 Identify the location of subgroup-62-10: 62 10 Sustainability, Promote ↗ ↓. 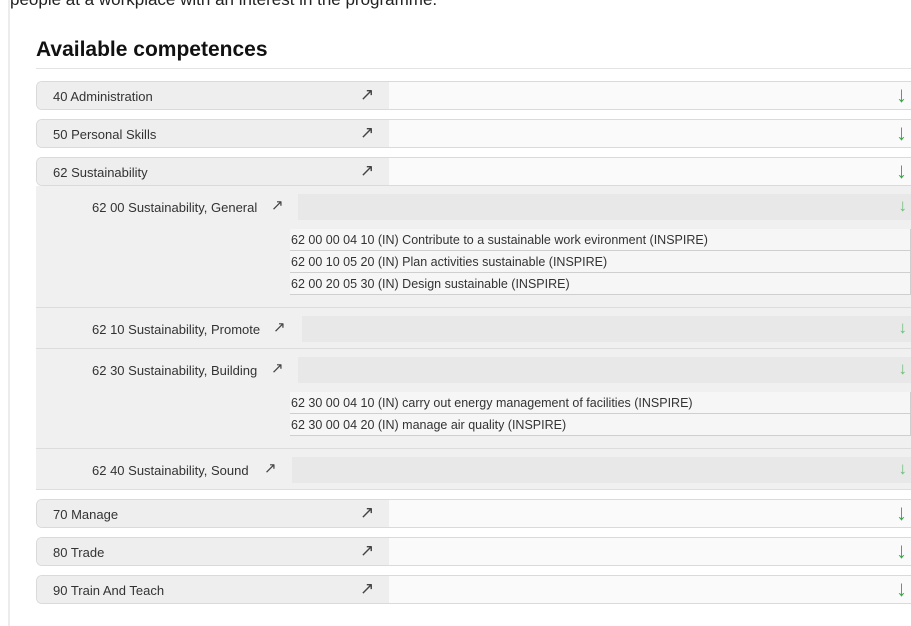
(473, 328).